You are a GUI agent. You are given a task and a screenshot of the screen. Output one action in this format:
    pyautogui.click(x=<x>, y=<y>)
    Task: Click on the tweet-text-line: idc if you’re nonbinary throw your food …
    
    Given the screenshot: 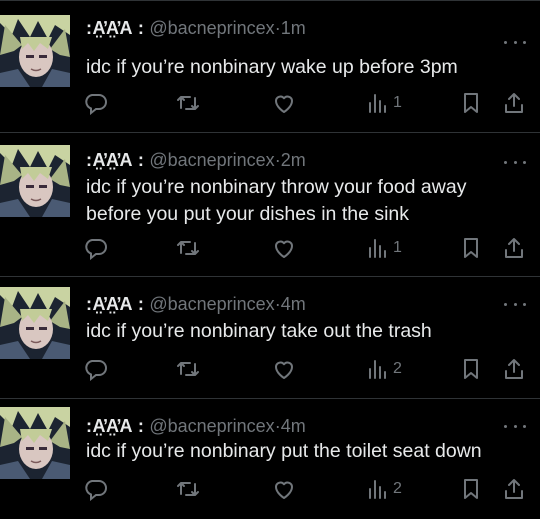 What is the action you would take?
    pyautogui.click(x=276, y=187)
    